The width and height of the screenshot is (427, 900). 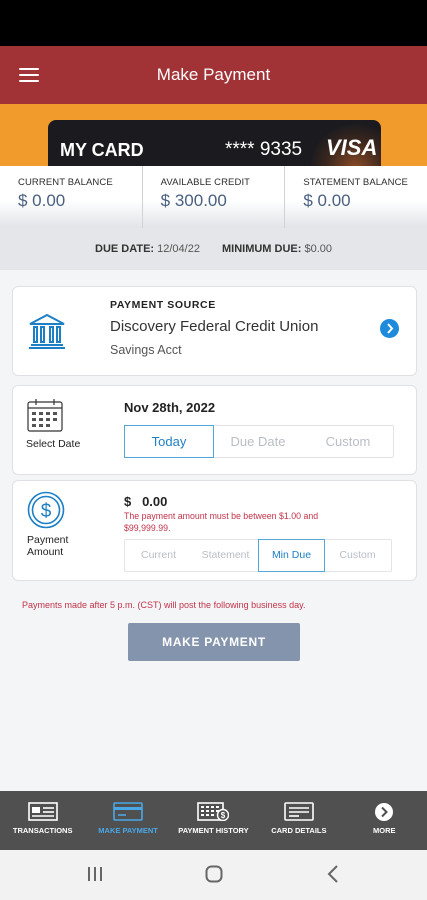 I want to click on minimum-due-value: $0.00, so click(x=318, y=249).